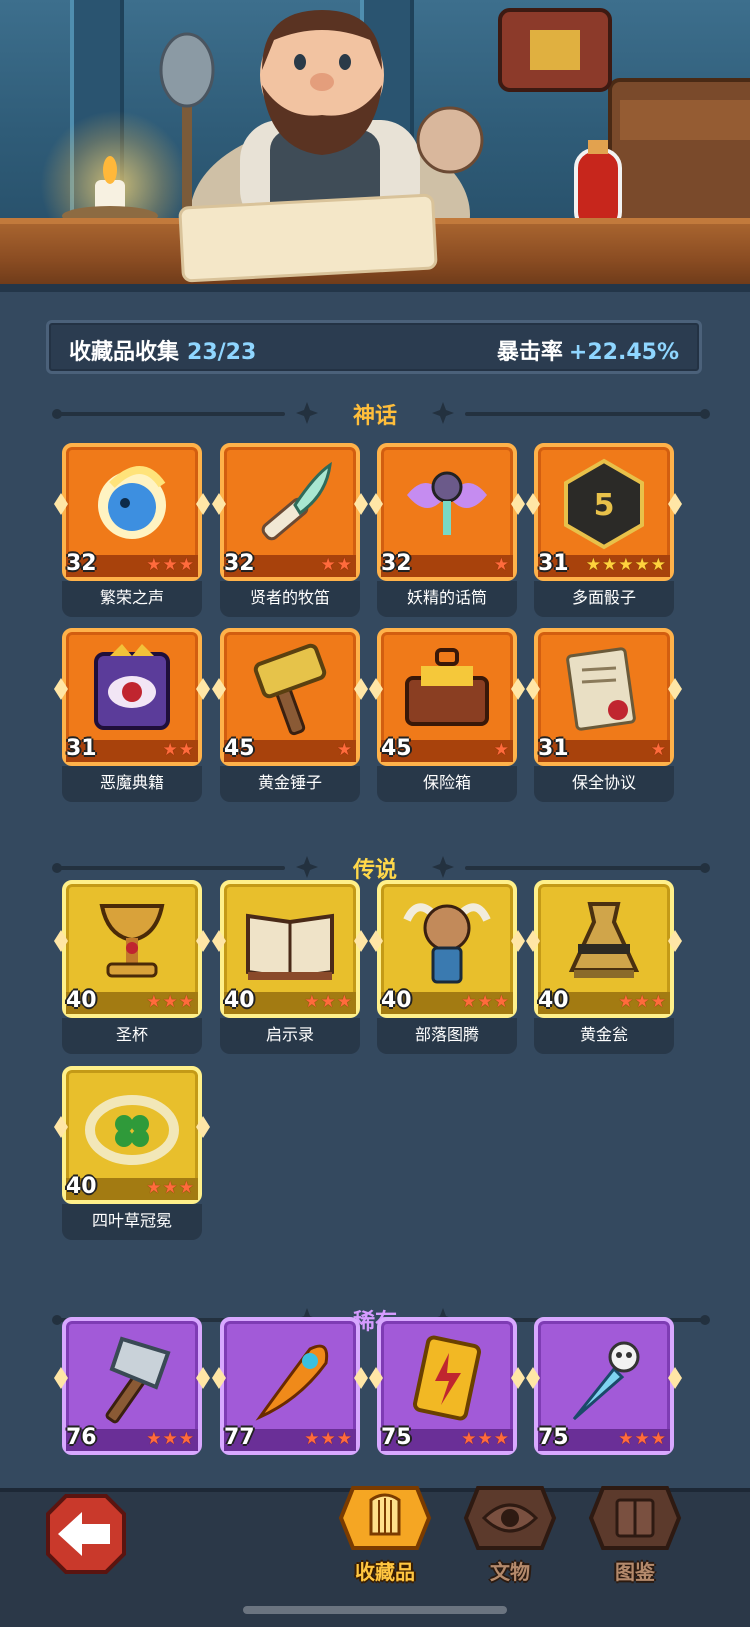  Describe the element at coordinates (81, 1437) in the screenshot. I see `item-level: 76` at that location.